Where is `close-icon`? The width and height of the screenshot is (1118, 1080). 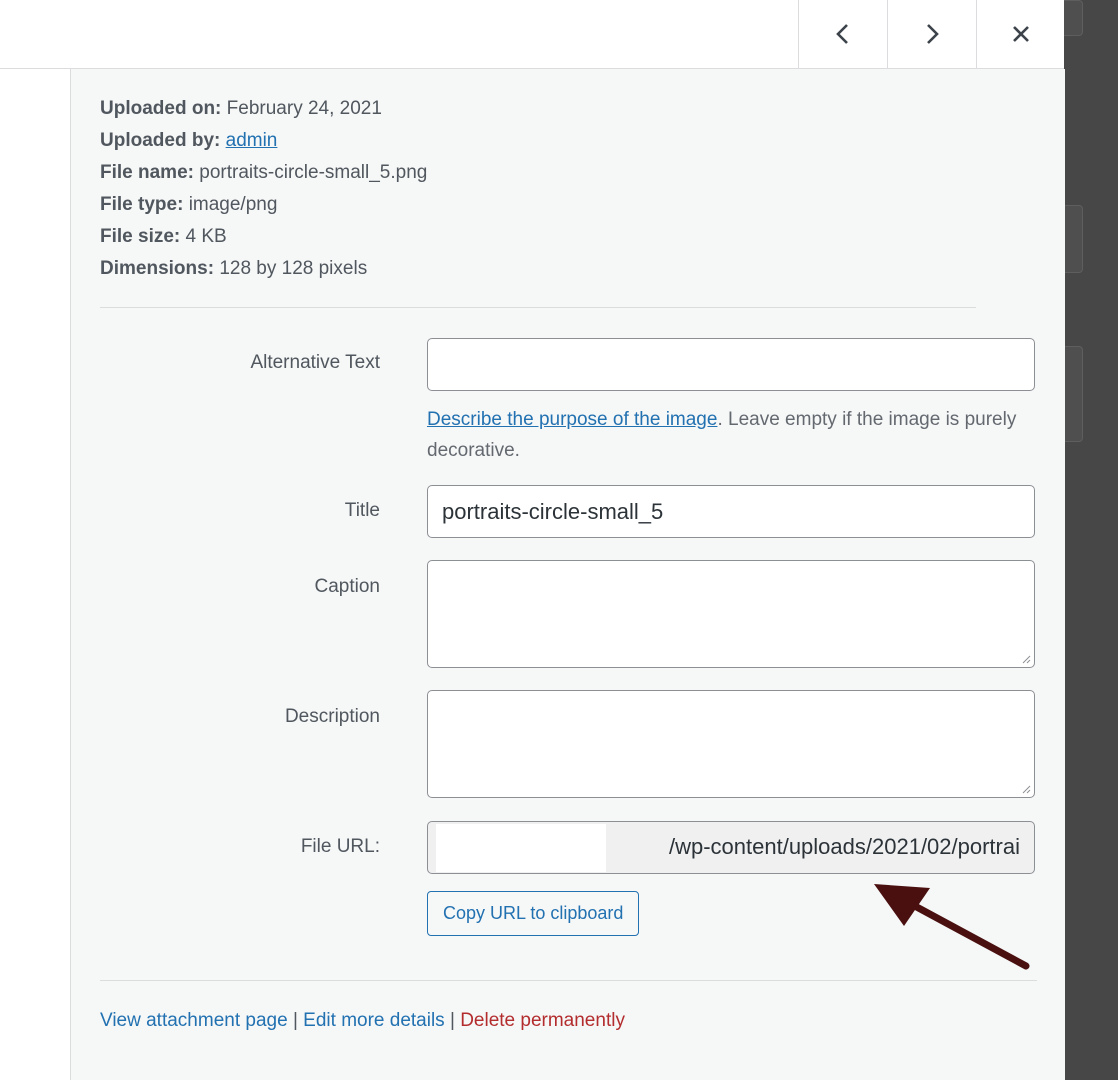
close-icon is located at coordinates (1021, 34).